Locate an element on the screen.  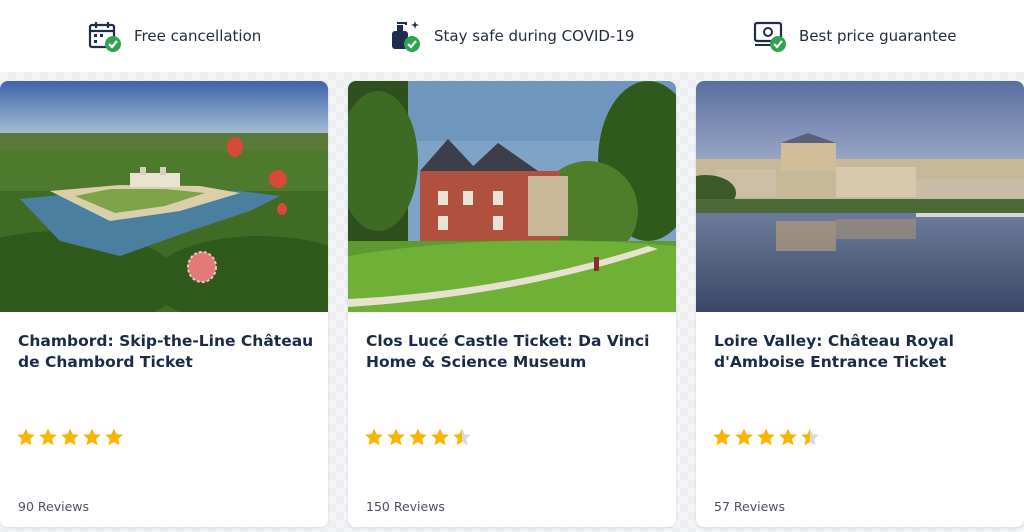
sanitizer-check-icon is located at coordinates (405, 36).